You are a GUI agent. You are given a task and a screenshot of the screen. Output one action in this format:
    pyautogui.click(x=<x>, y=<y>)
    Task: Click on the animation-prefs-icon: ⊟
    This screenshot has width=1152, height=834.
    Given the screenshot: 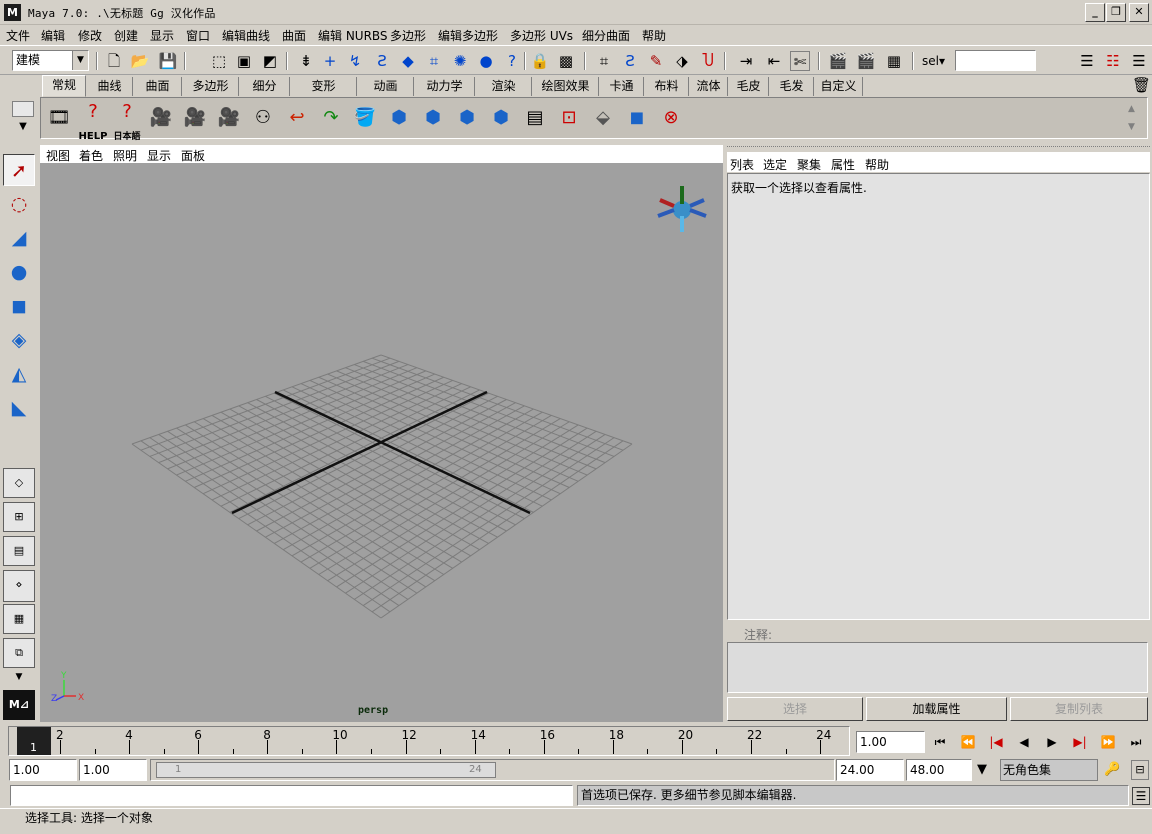 What is the action you would take?
    pyautogui.click(x=1140, y=770)
    